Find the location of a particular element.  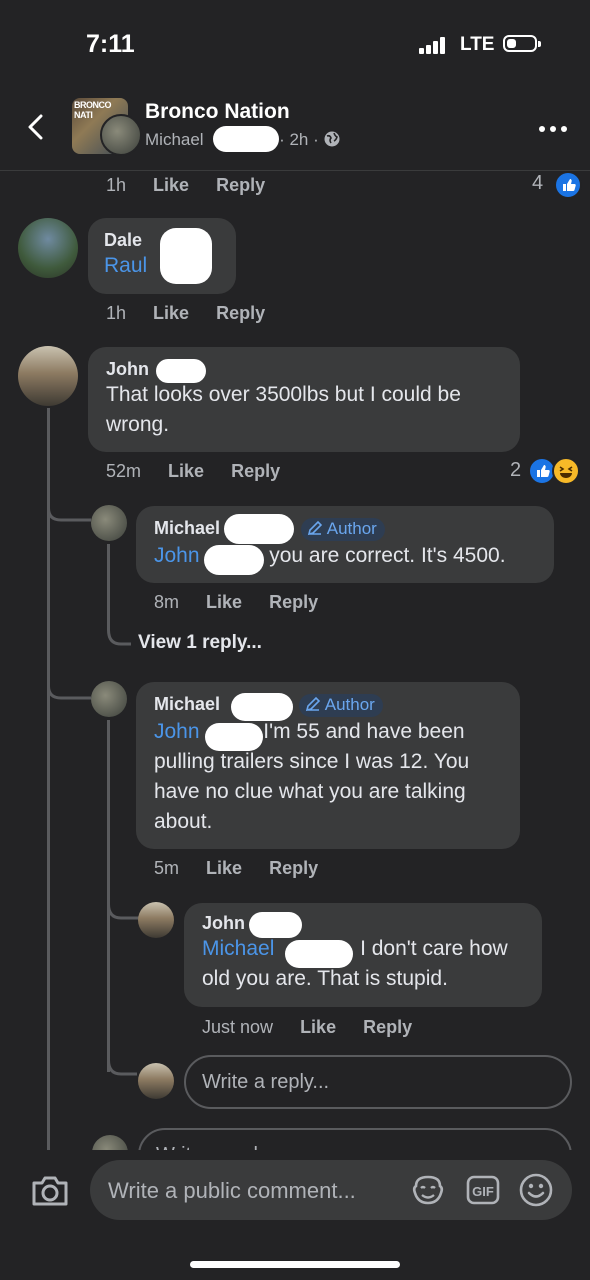

comment-composer-bar: Write a public comment... GIF is located at coordinates (295, 1215).